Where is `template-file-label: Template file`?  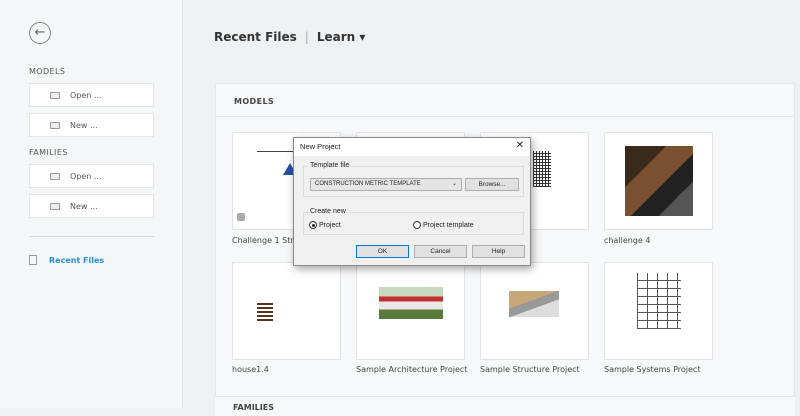
template-file-label: Template file is located at coordinates (330, 165).